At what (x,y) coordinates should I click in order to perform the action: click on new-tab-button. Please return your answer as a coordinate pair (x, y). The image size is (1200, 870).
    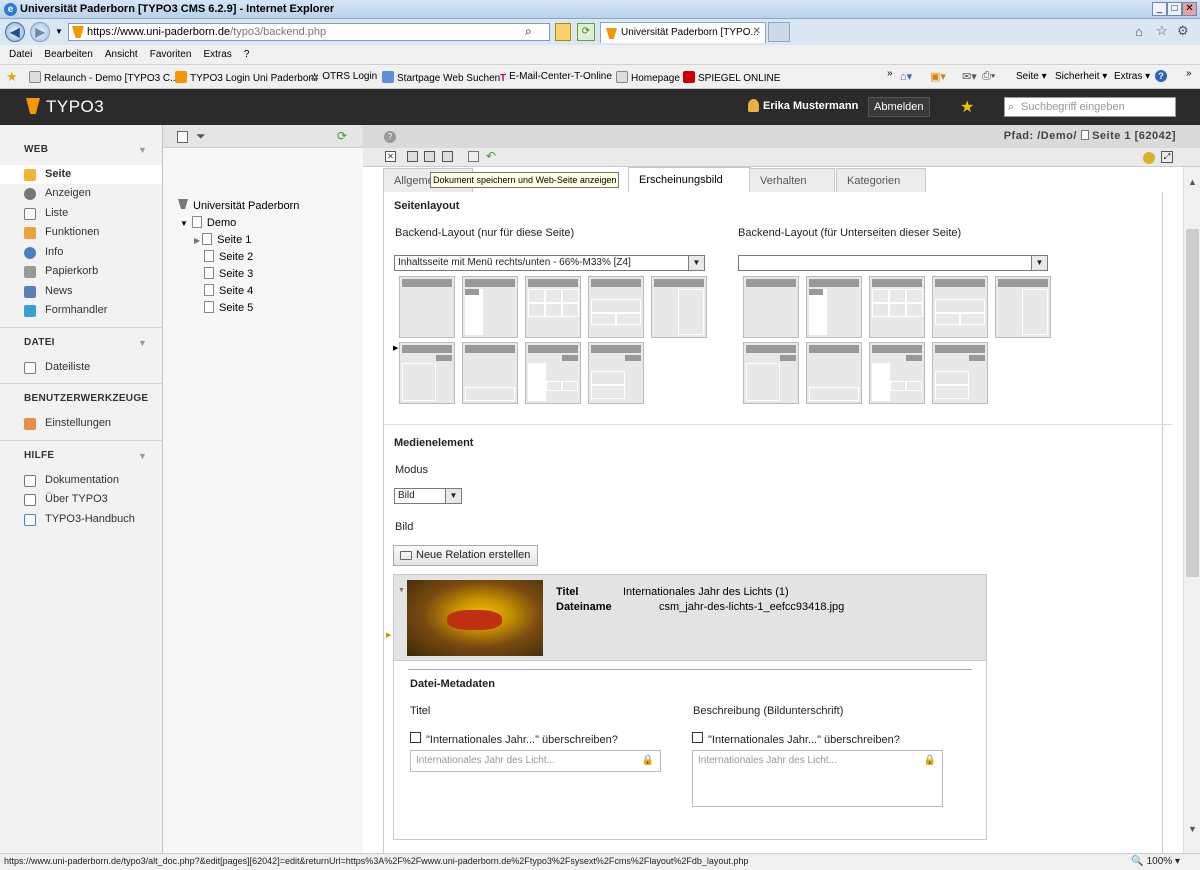
    Looking at the image, I should click on (779, 32).